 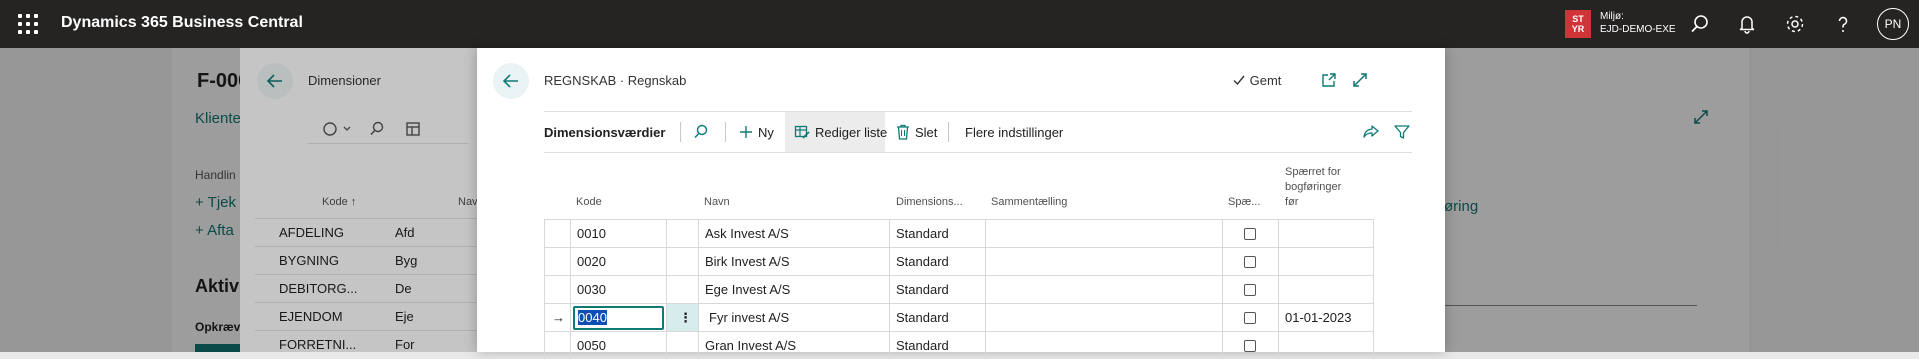 What do you see at coordinates (618, 233) in the screenshot?
I see `code-cell: 0010` at bounding box center [618, 233].